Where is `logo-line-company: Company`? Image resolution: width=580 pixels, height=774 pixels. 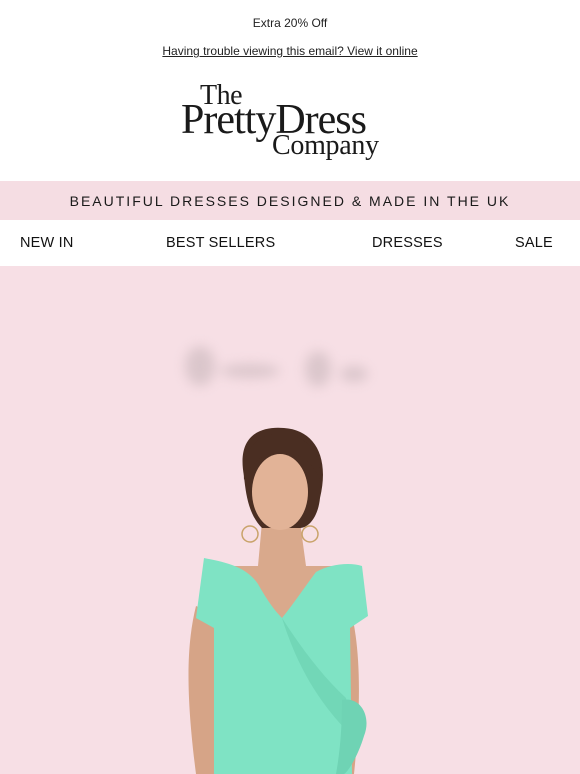
logo-line-company: Company is located at coordinates (325, 145).